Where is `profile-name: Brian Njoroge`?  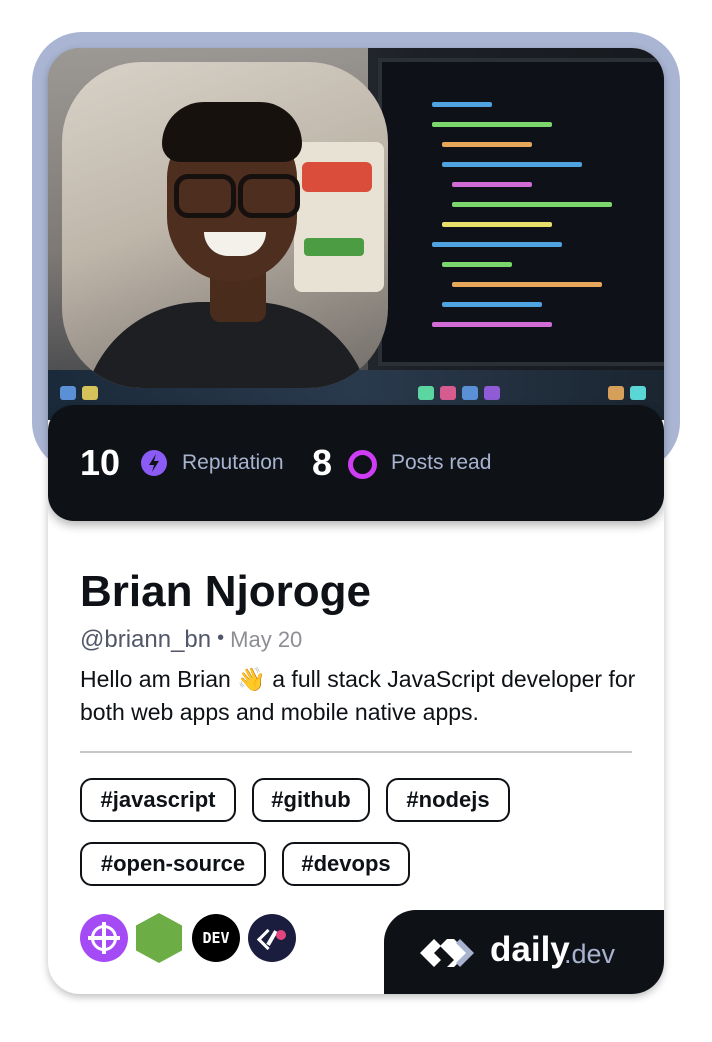
profile-name: Brian Njoroge is located at coordinates (225, 591).